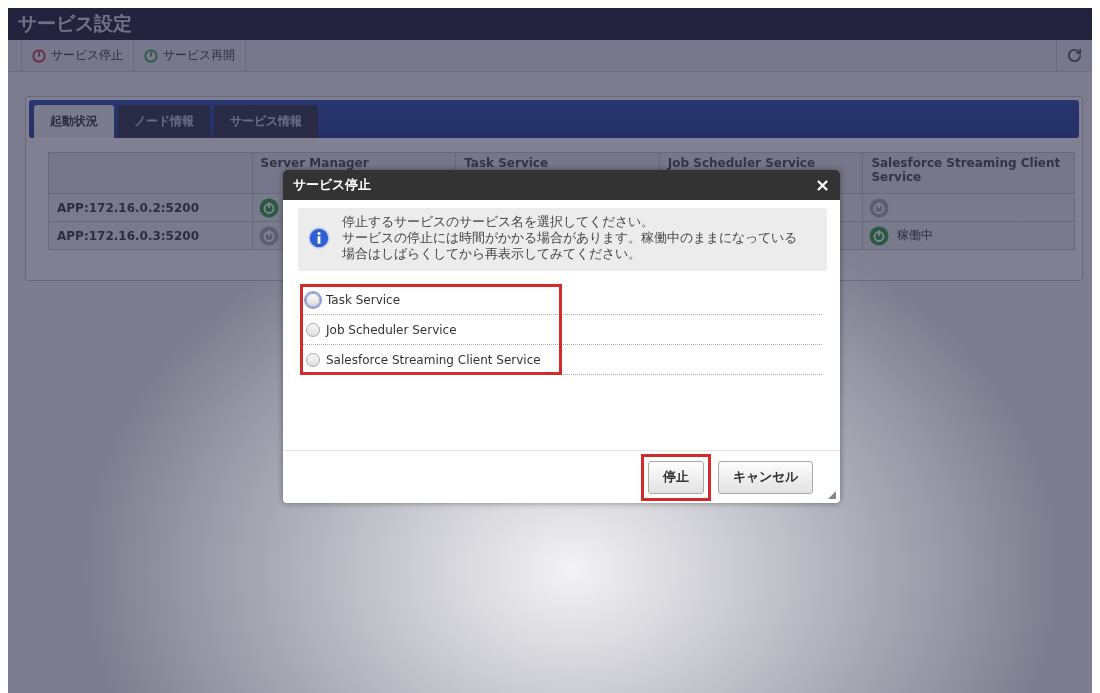  I want to click on resize-grip-icon, so click(832, 495).